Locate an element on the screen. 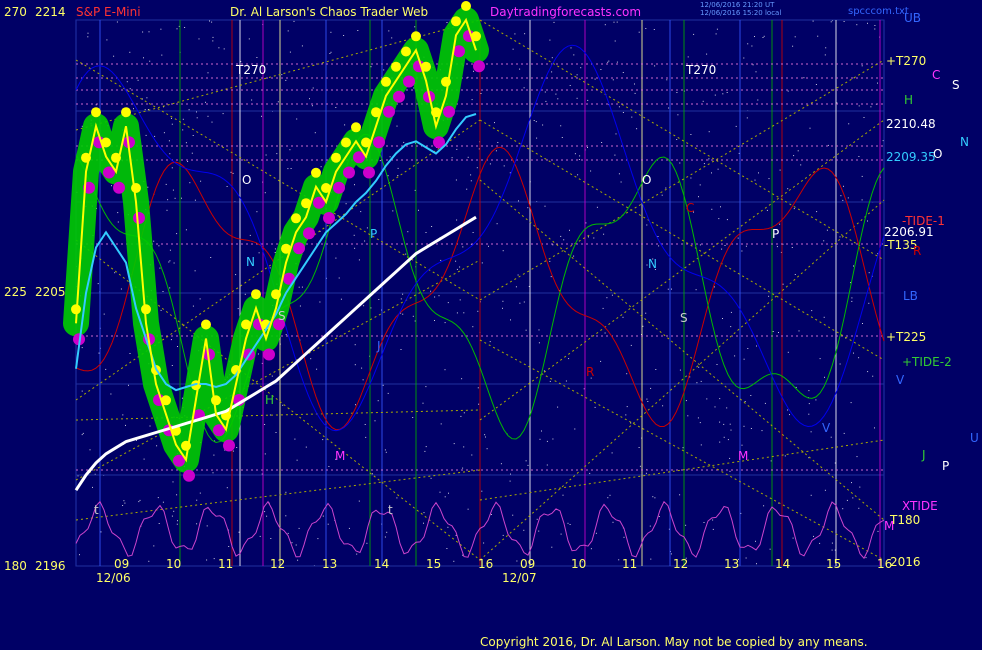 The image size is (982, 650). site-link: Daytradingforecasts.com is located at coordinates (565, 12).